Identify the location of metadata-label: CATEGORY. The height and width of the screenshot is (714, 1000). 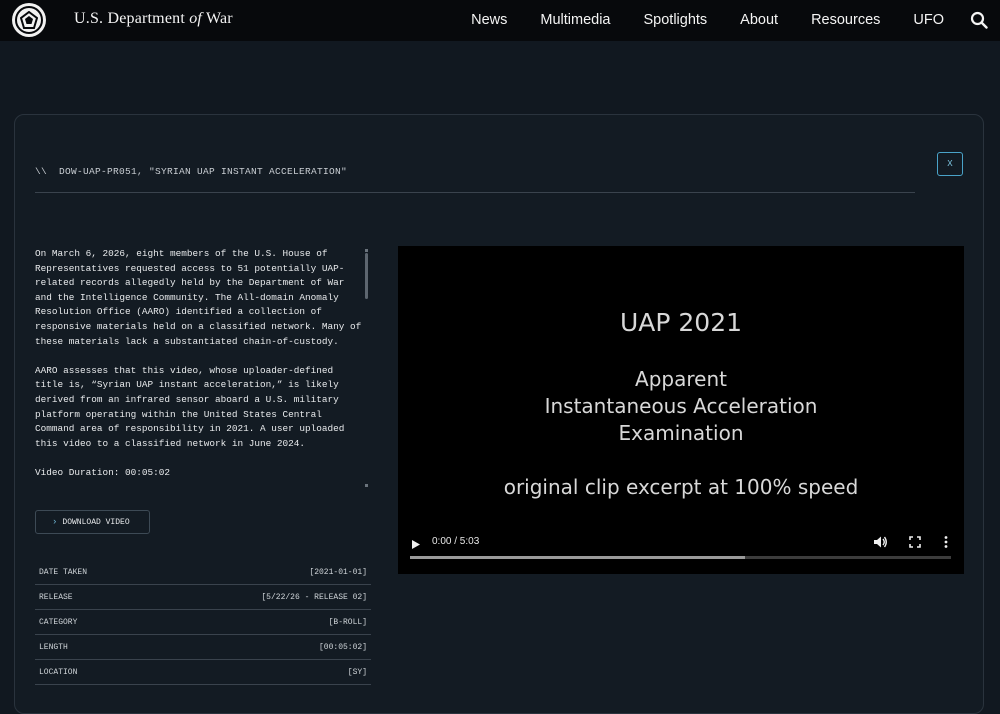
(58, 622).